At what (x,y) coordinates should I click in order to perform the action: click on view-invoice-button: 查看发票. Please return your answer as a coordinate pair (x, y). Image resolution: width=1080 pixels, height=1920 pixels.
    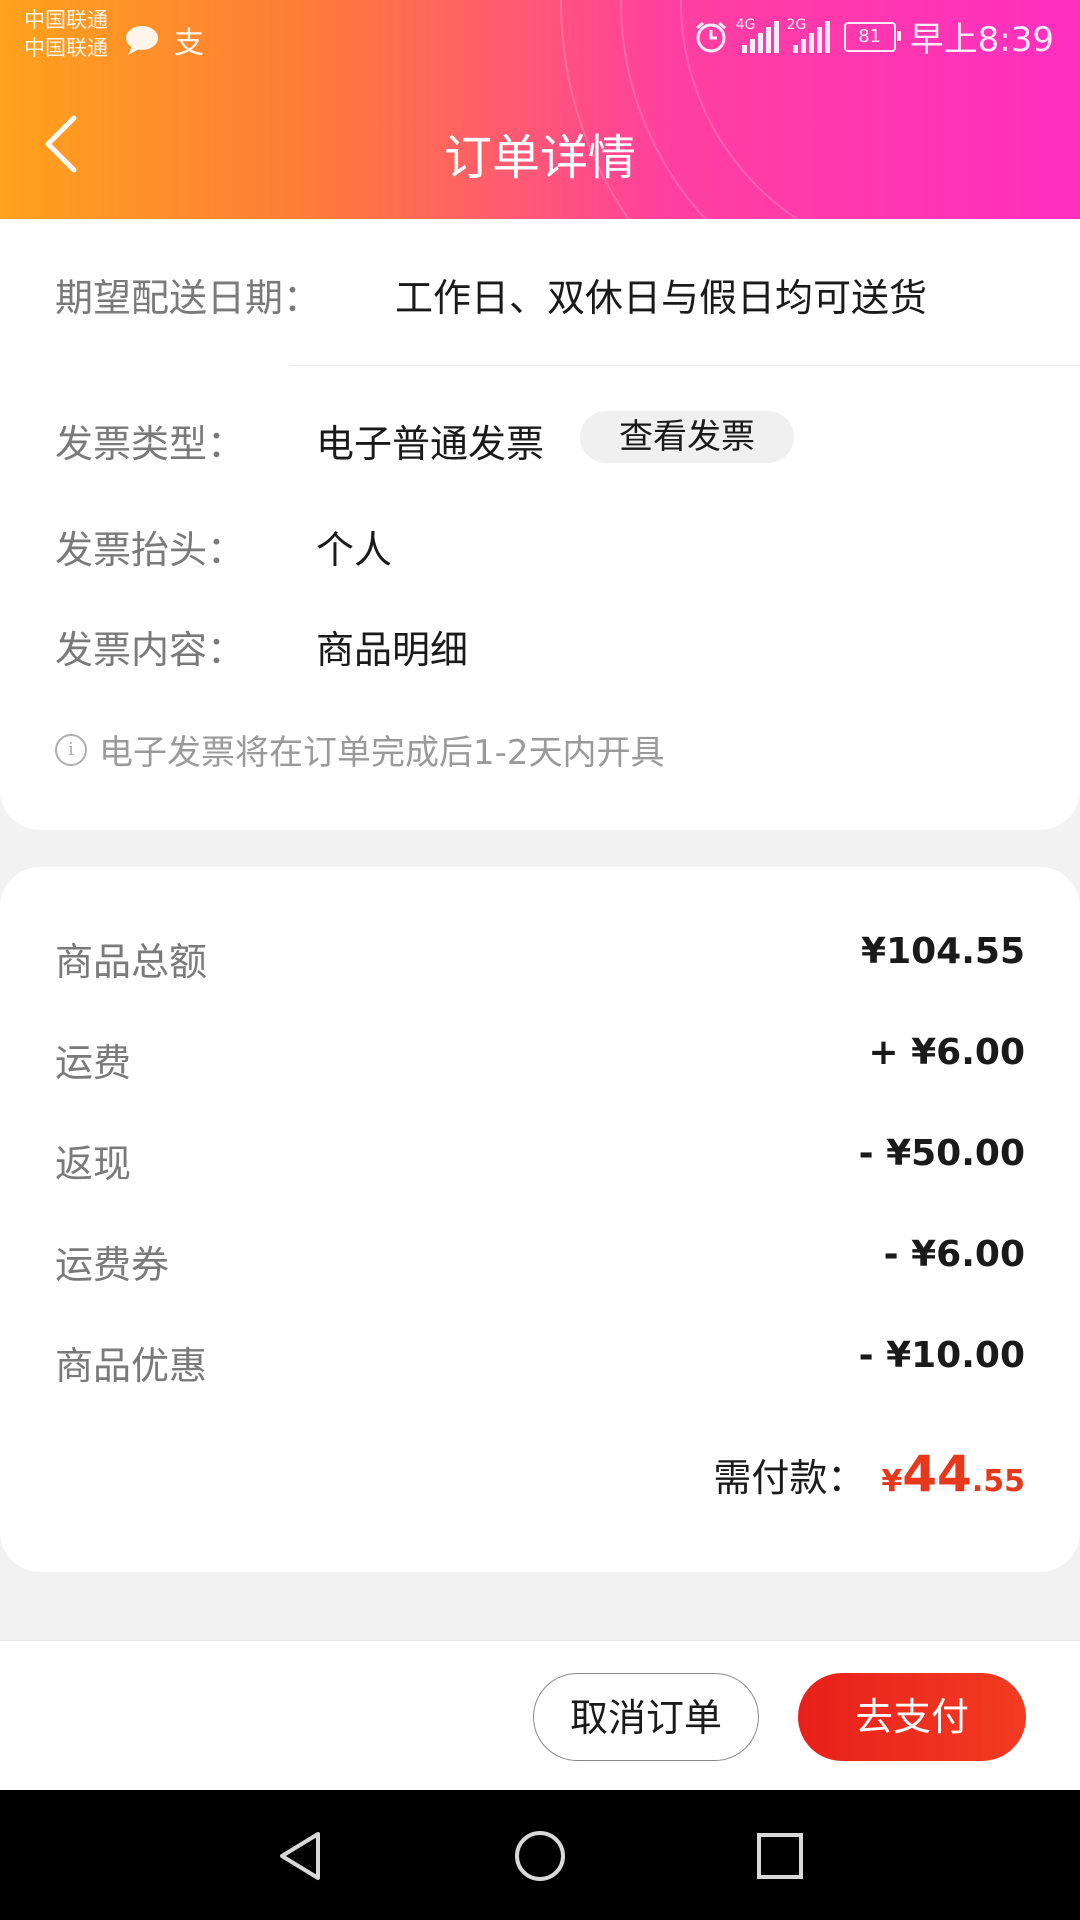
    Looking at the image, I should click on (687, 437).